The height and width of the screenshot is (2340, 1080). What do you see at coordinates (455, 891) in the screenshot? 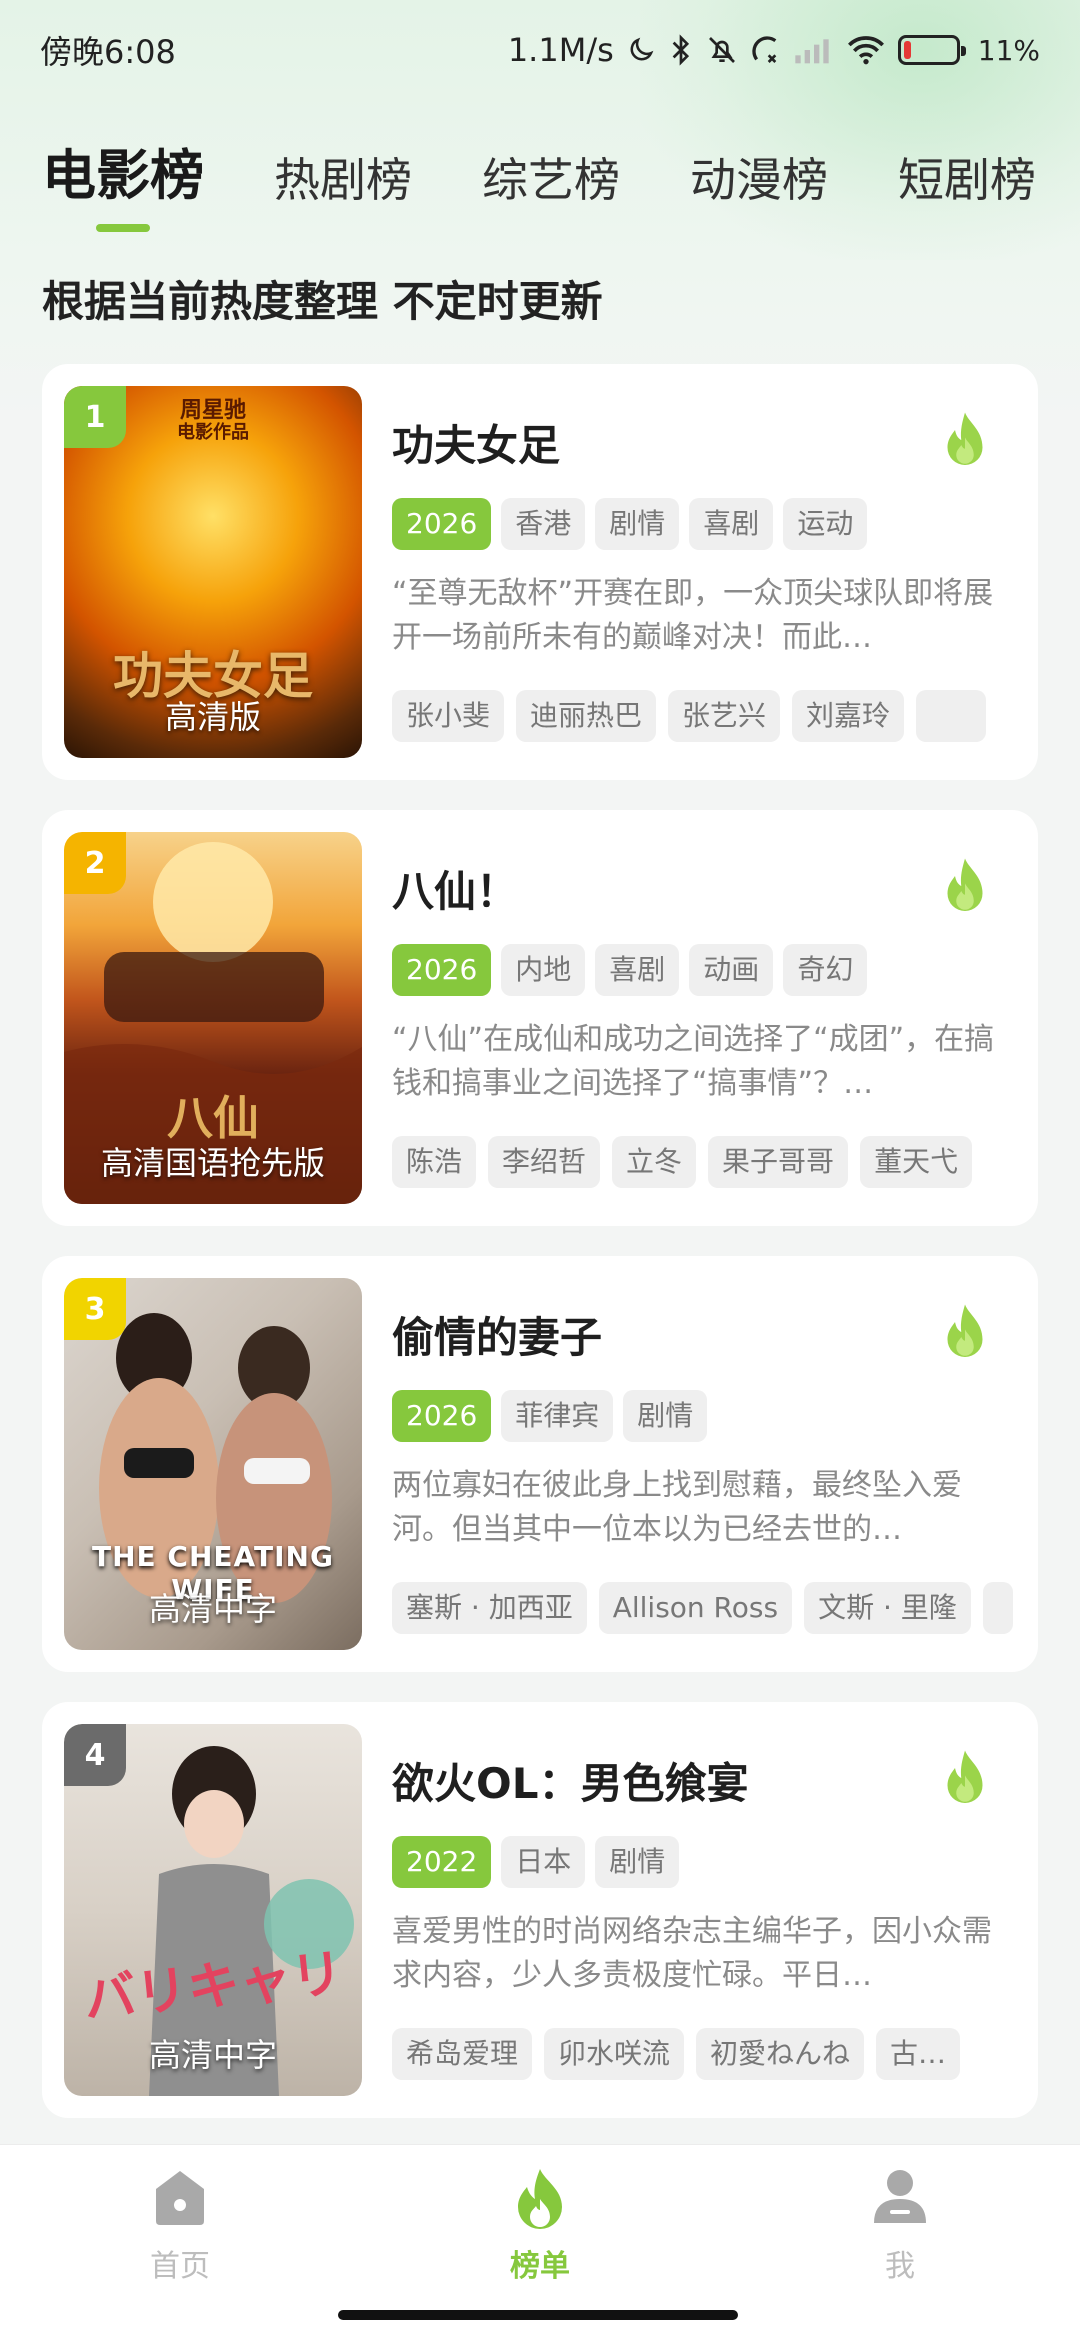
I see `movie-title: 八仙！` at bounding box center [455, 891].